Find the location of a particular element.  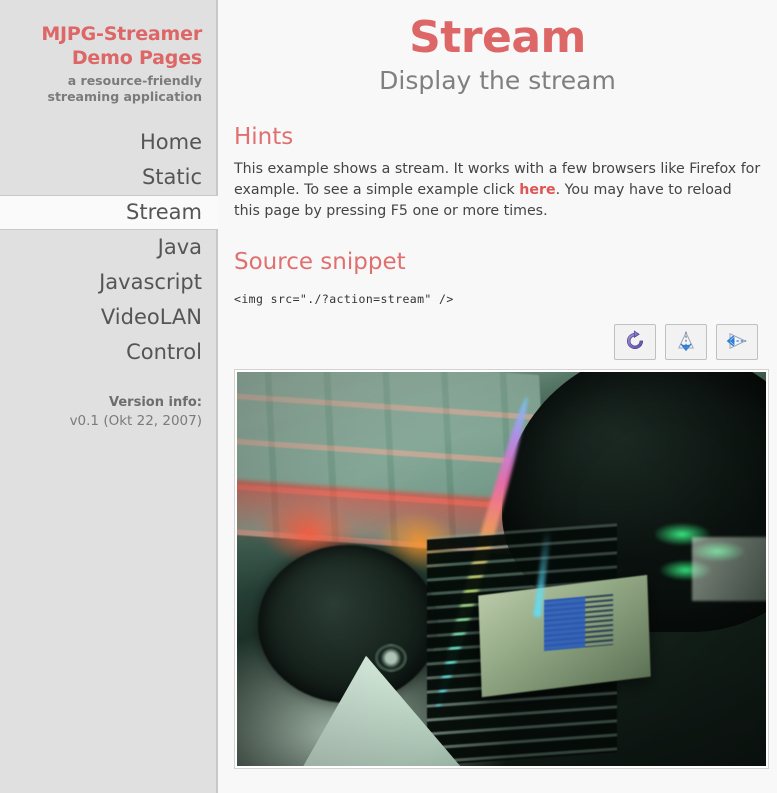

sidebar-item-home: Home is located at coordinates (108, 142).